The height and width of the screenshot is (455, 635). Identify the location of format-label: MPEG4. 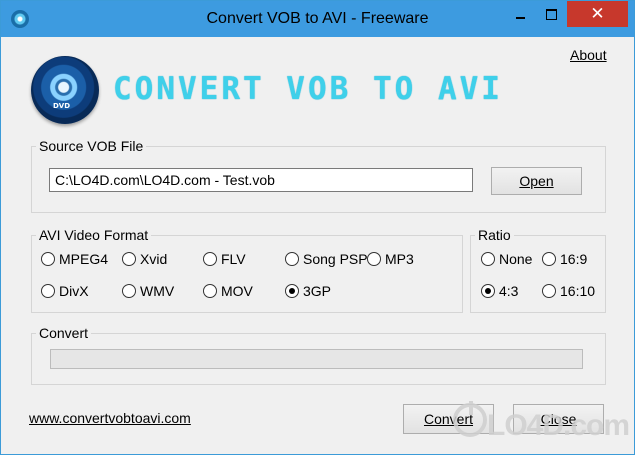
(84, 259).